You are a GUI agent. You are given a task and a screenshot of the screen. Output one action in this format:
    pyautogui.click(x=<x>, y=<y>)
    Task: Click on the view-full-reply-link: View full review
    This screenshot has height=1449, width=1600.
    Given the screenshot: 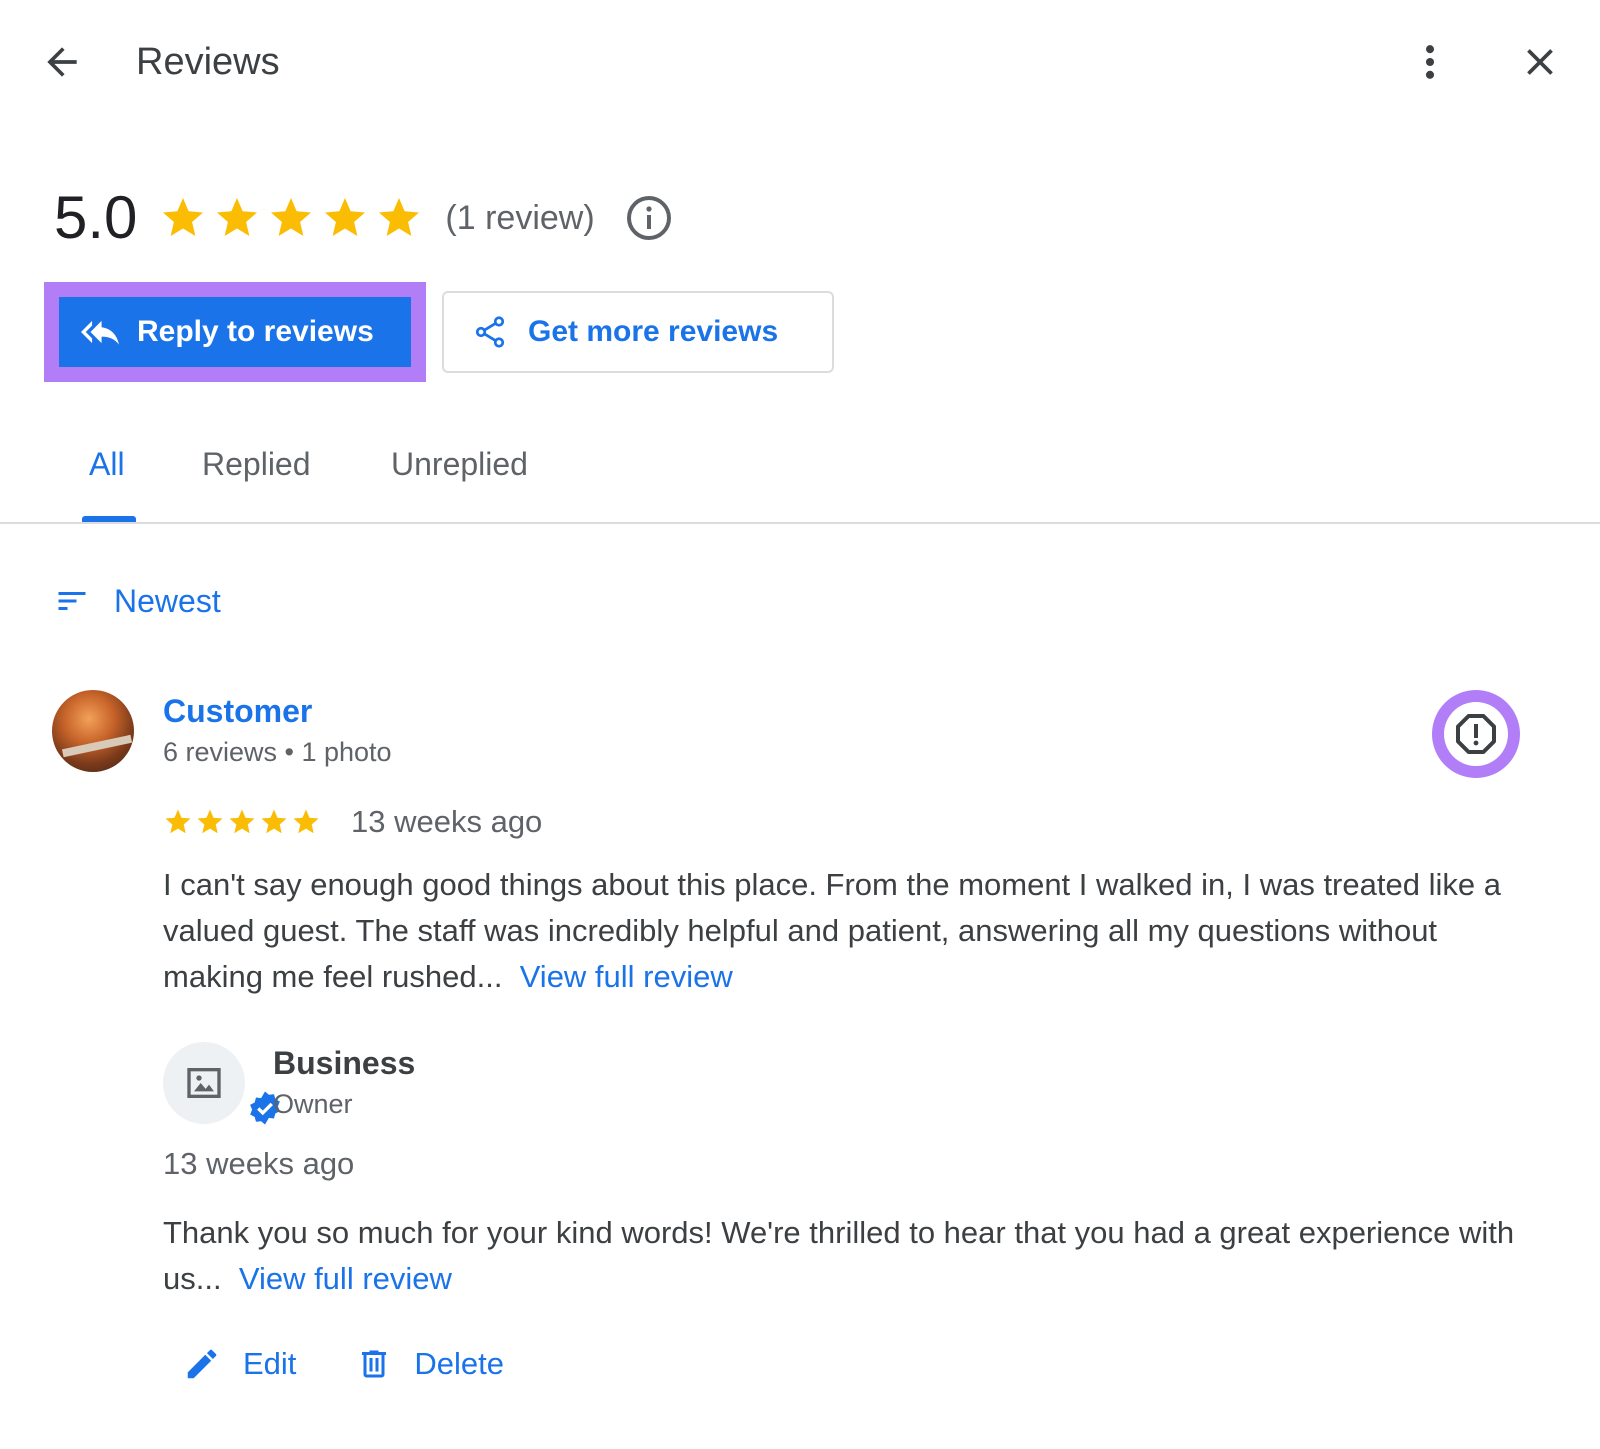 What is the action you would take?
    pyautogui.click(x=345, y=1278)
    